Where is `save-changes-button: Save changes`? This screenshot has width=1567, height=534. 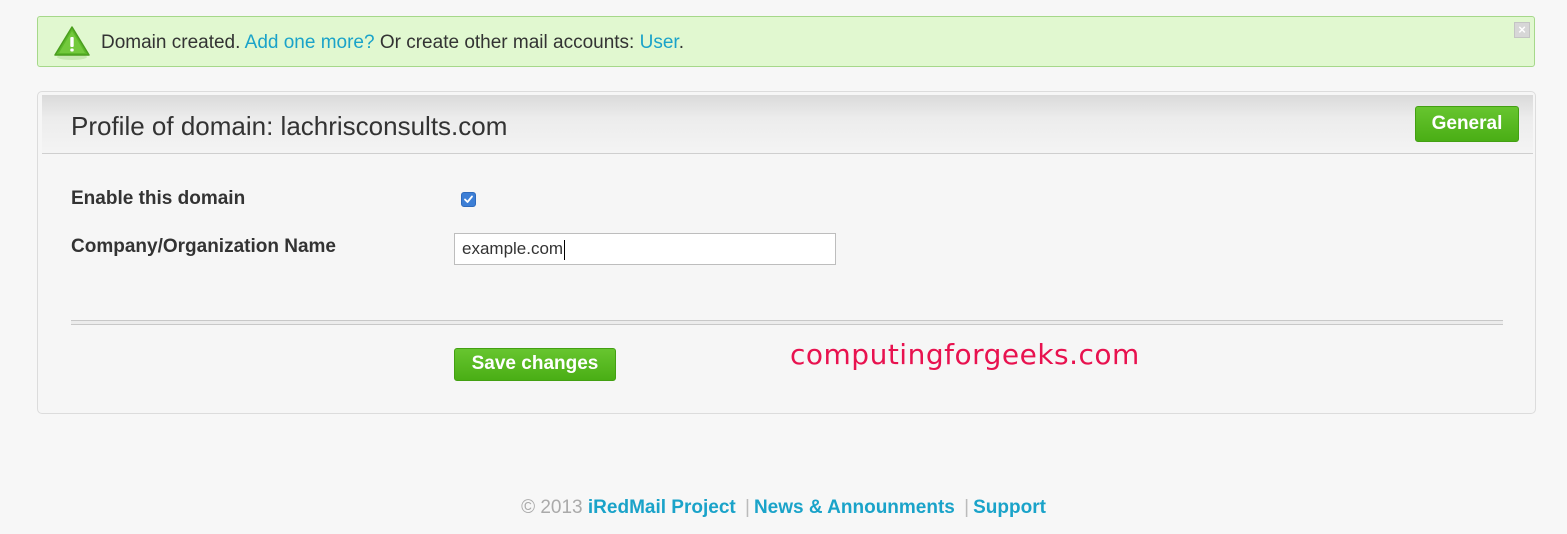
save-changes-button: Save changes is located at coordinates (535, 364).